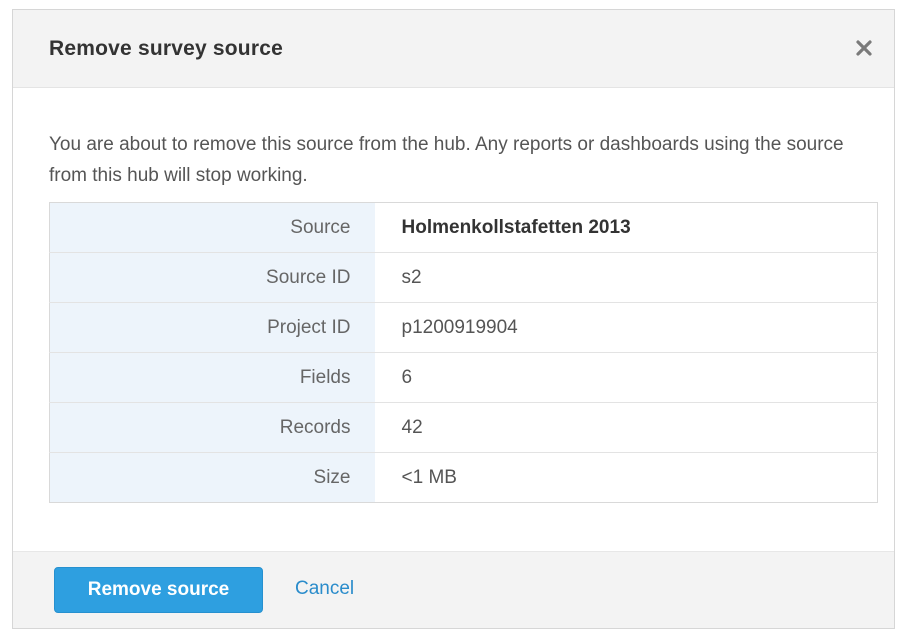 Image resolution: width=901 pixels, height=633 pixels. I want to click on dialog-header: Remove survey source, so click(453, 49).